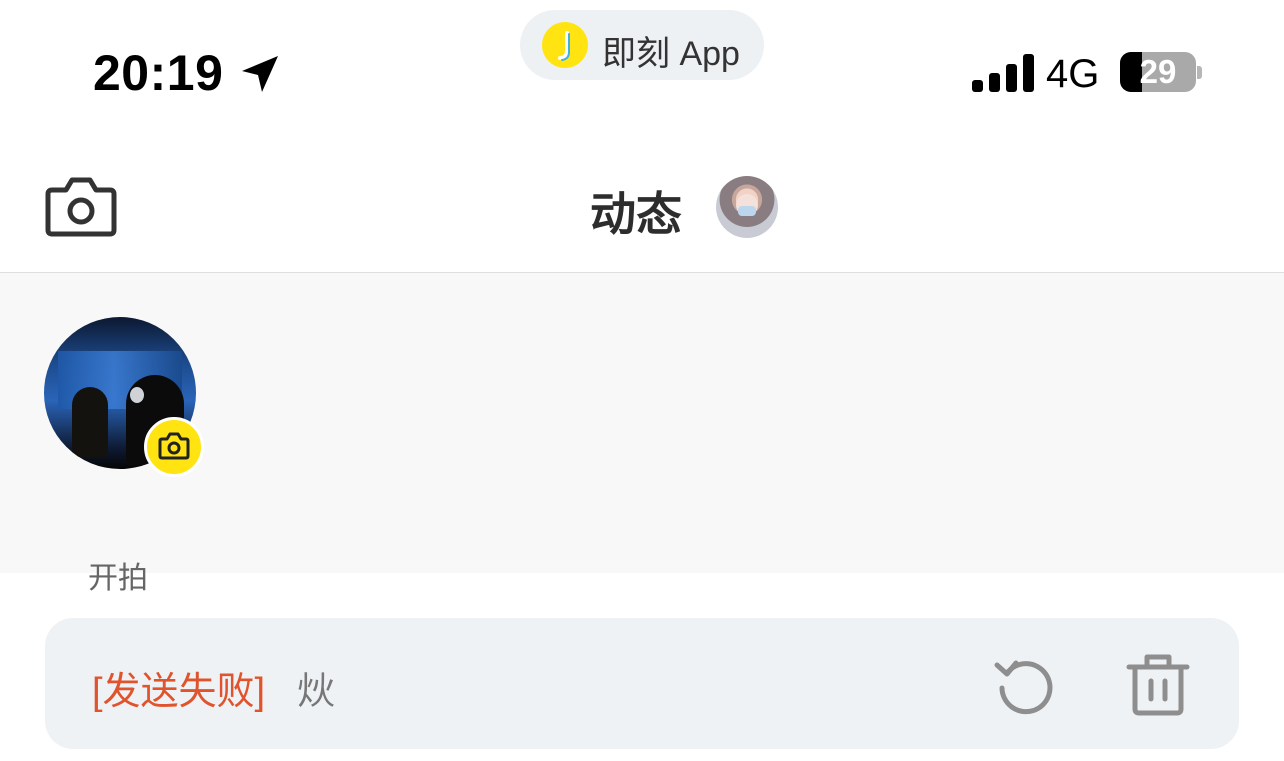 The width and height of the screenshot is (1284, 761). I want to click on story-avatar-face, so click(137, 395).